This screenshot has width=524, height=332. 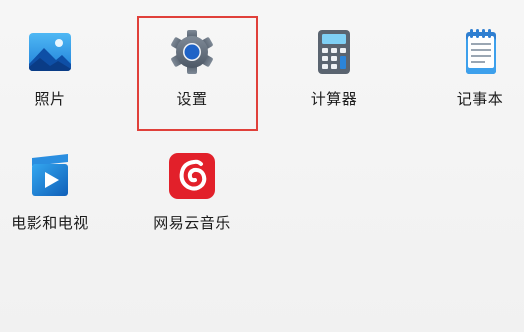 What do you see at coordinates (480, 99) in the screenshot?
I see `app-label: 记事本` at bounding box center [480, 99].